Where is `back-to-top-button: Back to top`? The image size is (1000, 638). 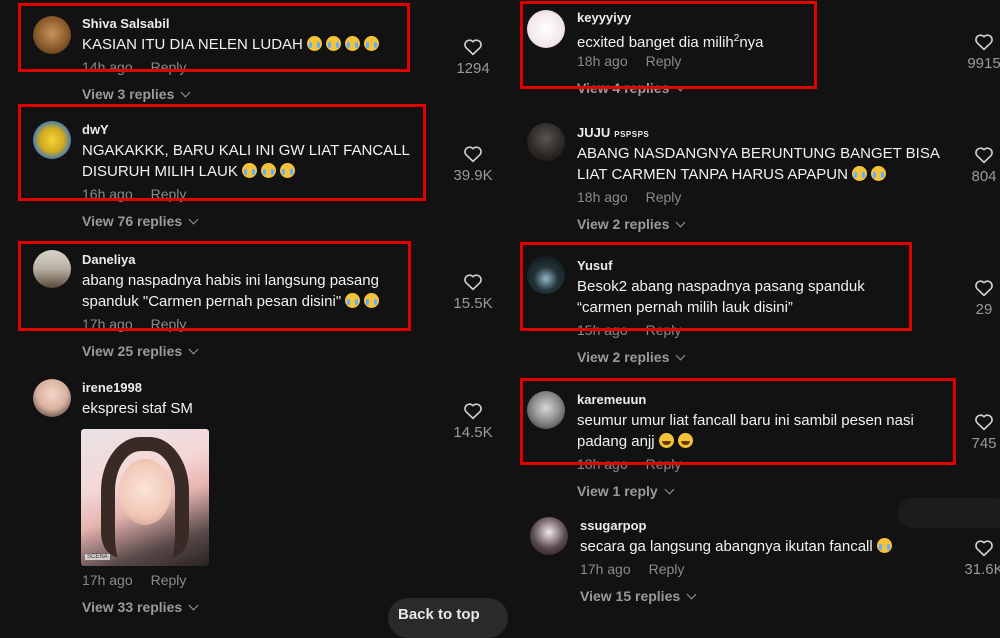 back-to-top-button: Back to top is located at coordinates (448, 618).